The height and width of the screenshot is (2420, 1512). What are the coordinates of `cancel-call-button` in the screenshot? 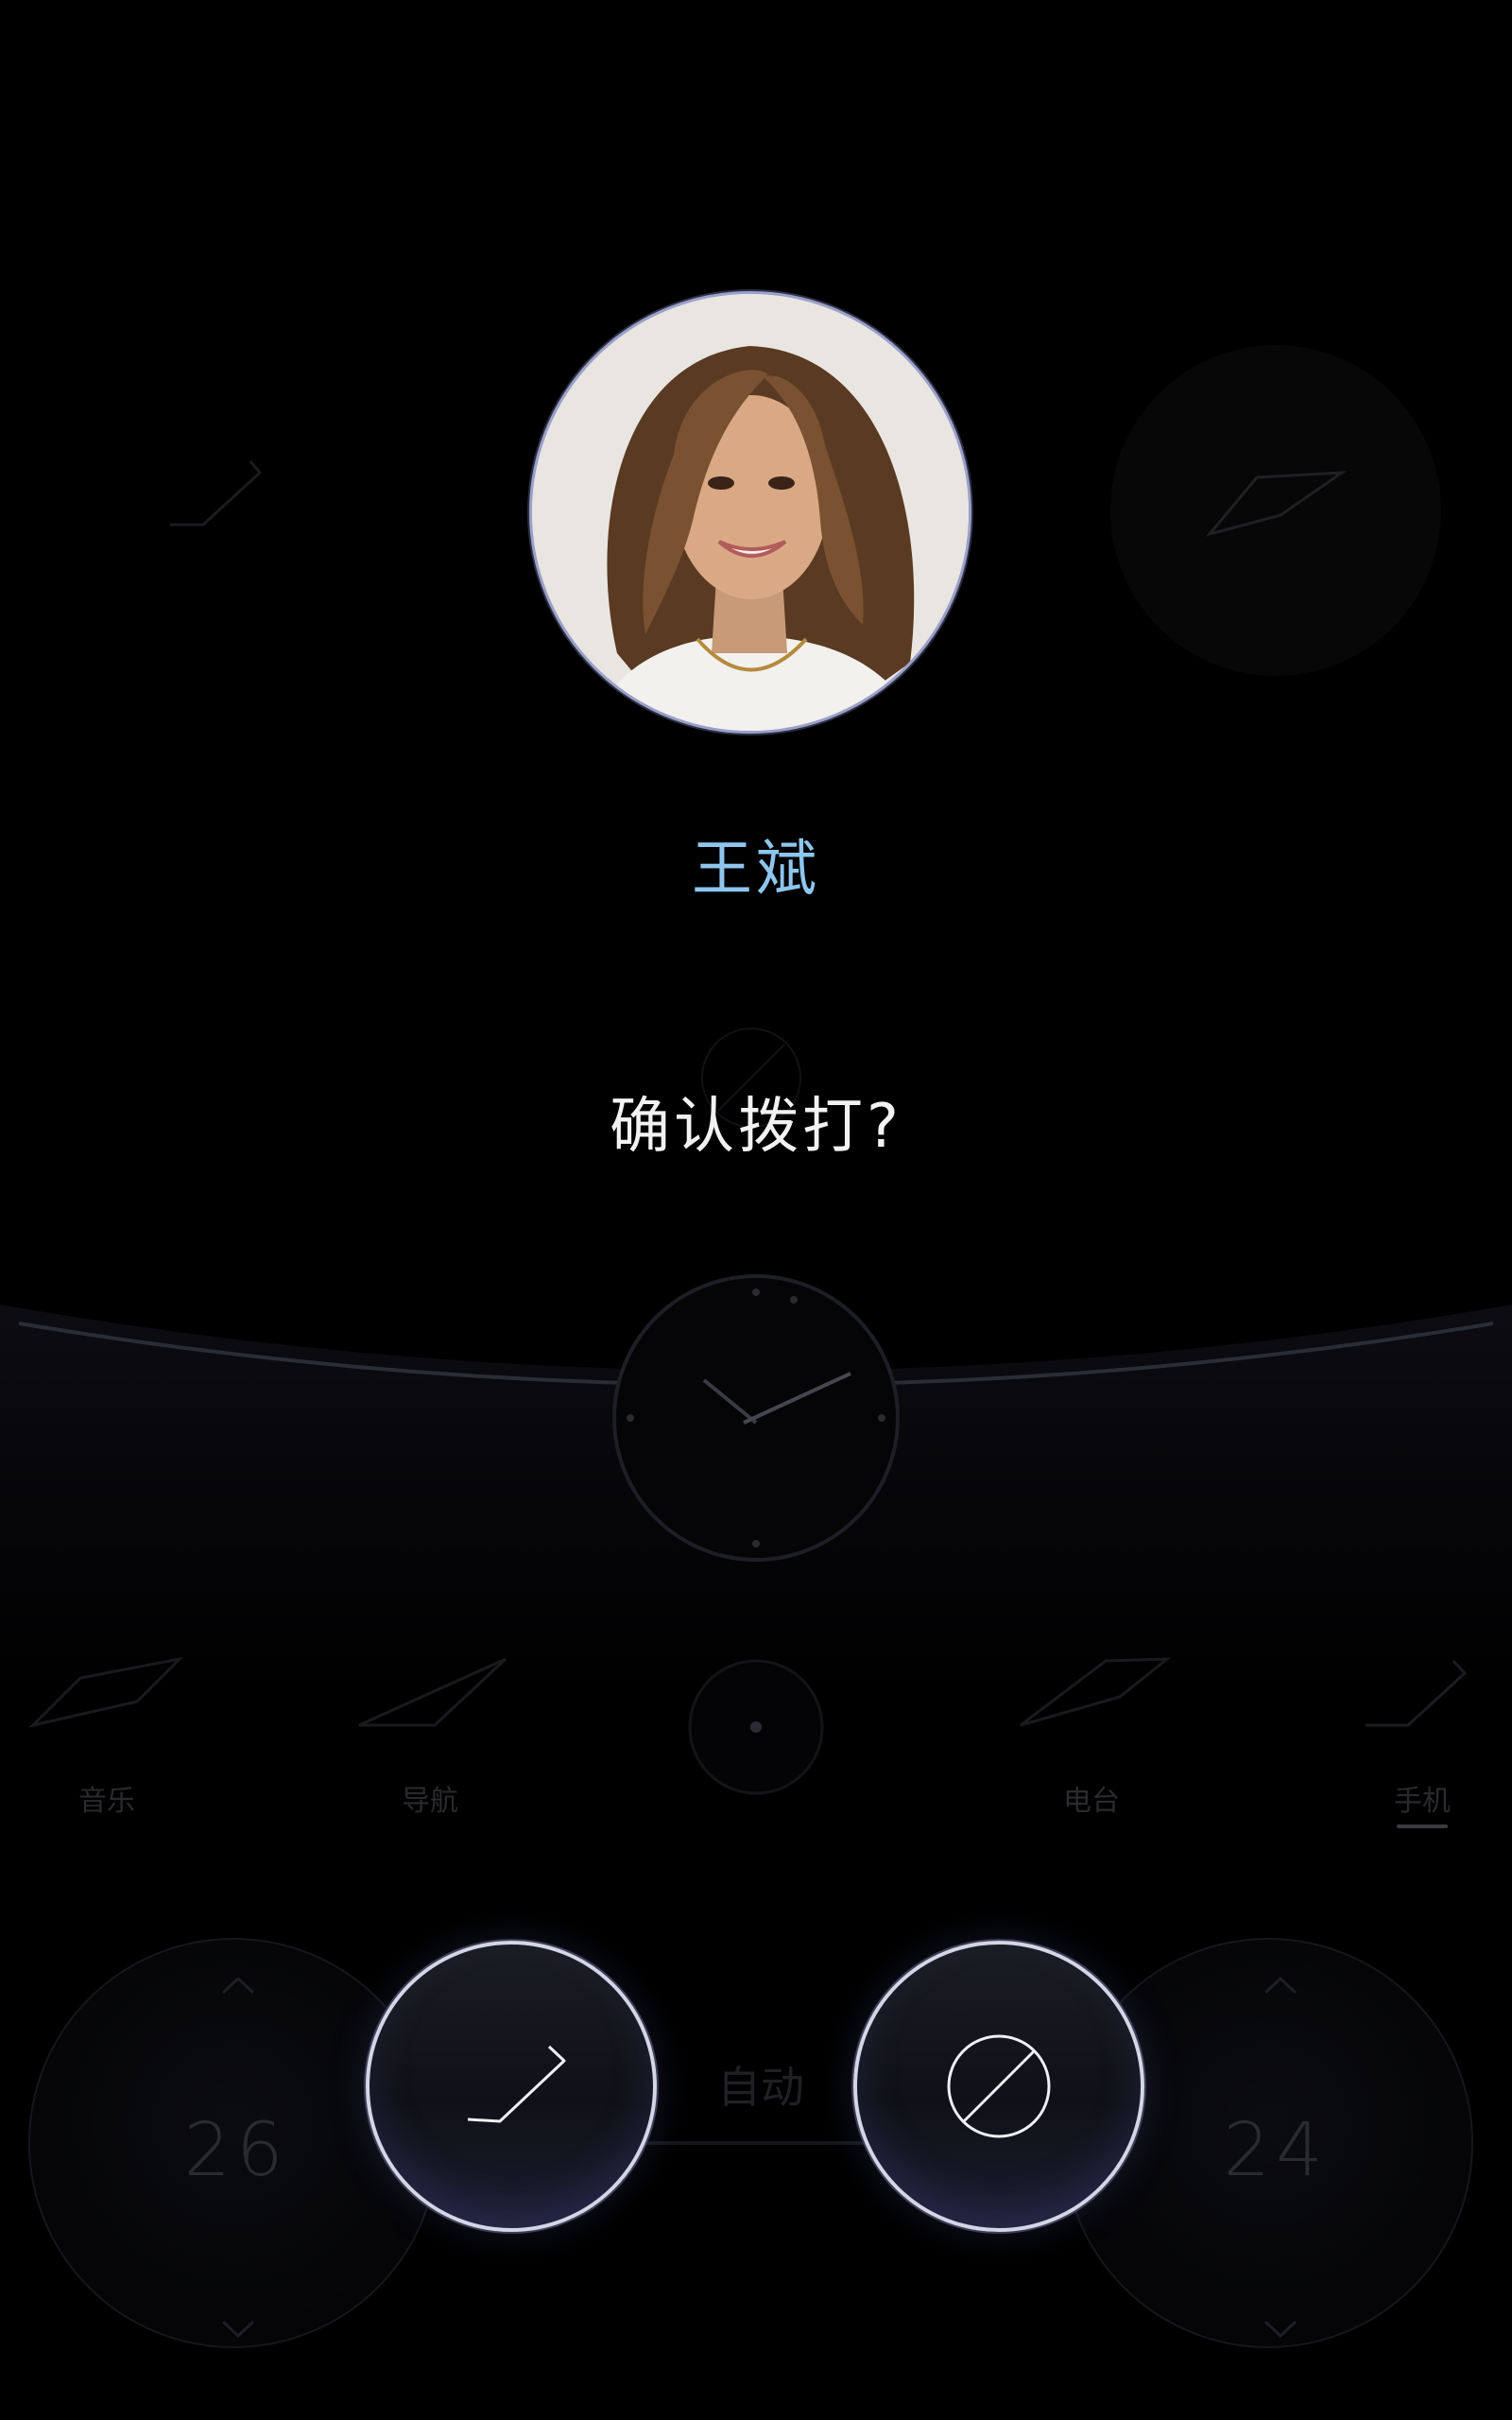 It's located at (998, 2086).